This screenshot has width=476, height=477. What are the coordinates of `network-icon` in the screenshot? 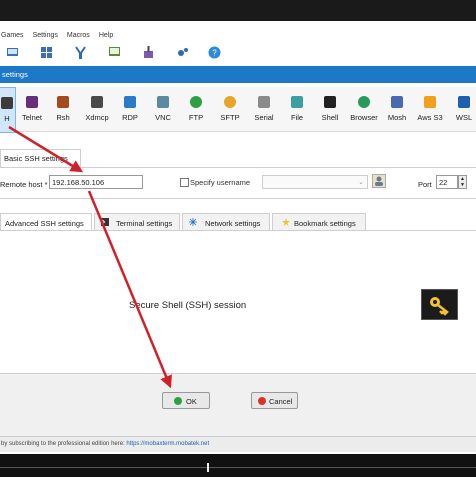 It's located at (193, 222).